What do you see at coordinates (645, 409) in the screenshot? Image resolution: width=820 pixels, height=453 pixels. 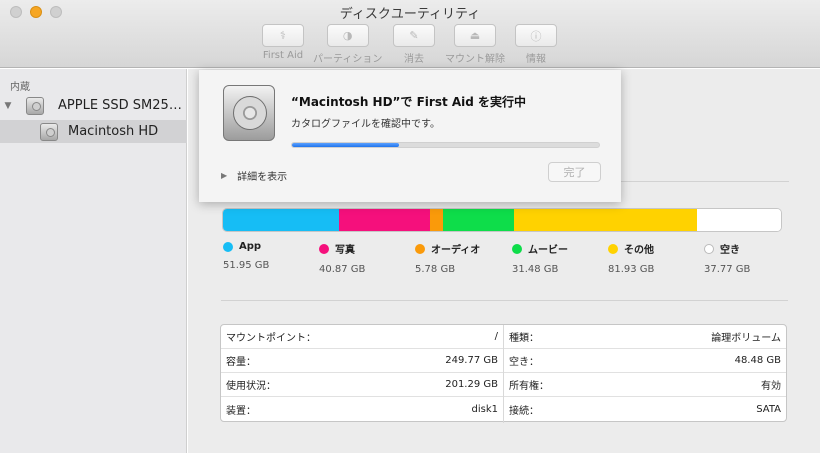 I see `info-row-connection: 接続： SATA` at bounding box center [645, 409].